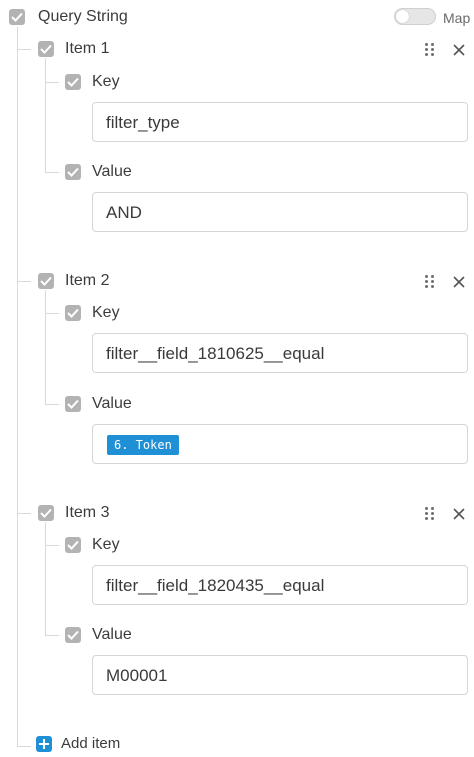 This screenshot has width=474, height=757. Describe the element at coordinates (90, 744) in the screenshot. I see `add-item-button: Add item` at that location.